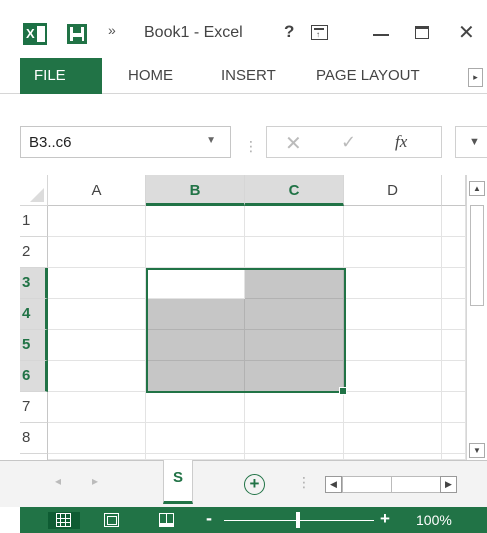 The image size is (487, 533). I want to click on column-header-a: A, so click(97, 190).